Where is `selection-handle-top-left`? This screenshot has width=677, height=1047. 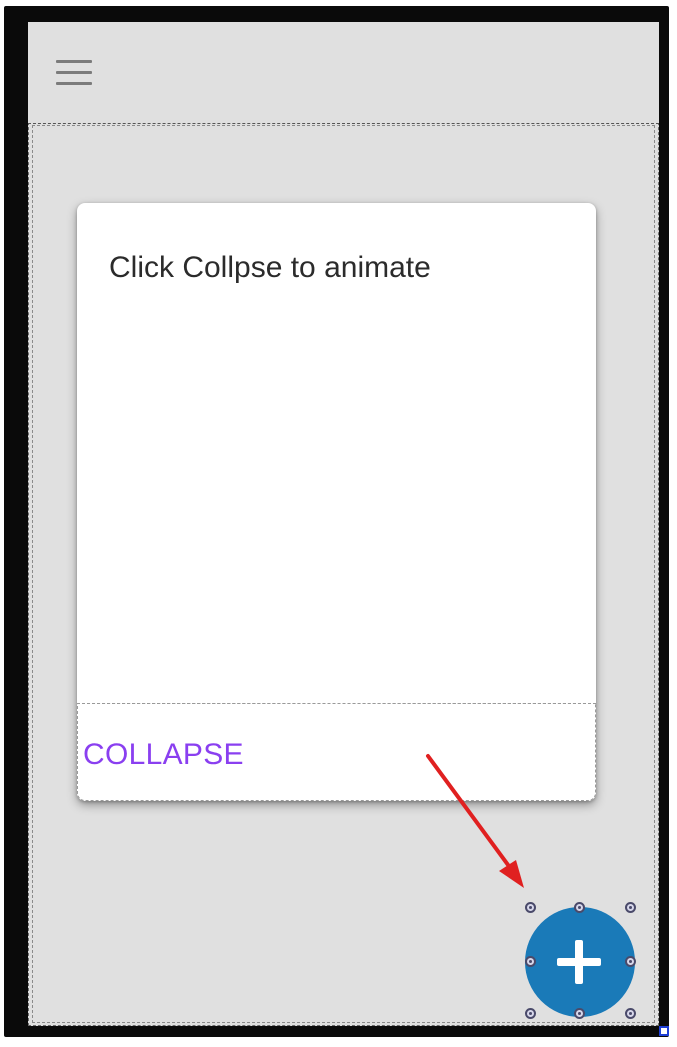
selection-handle-top-left is located at coordinates (530, 907).